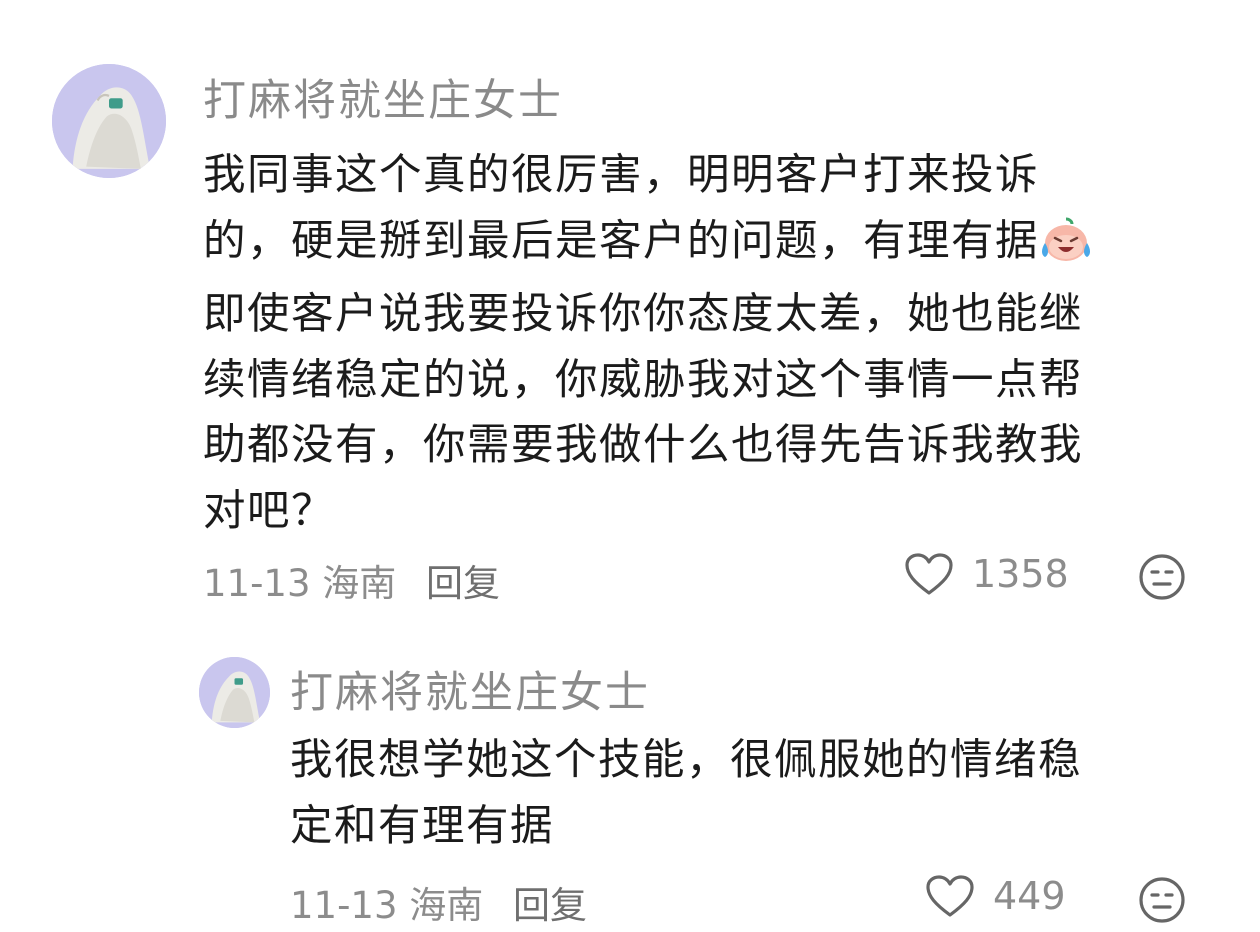 Image resolution: width=1260 pixels, height=932 pixels. What do you see at coordinates (269, 511) in the screenshot?
I see `comment-line: 对吧？` at bounding box center [269, 511].